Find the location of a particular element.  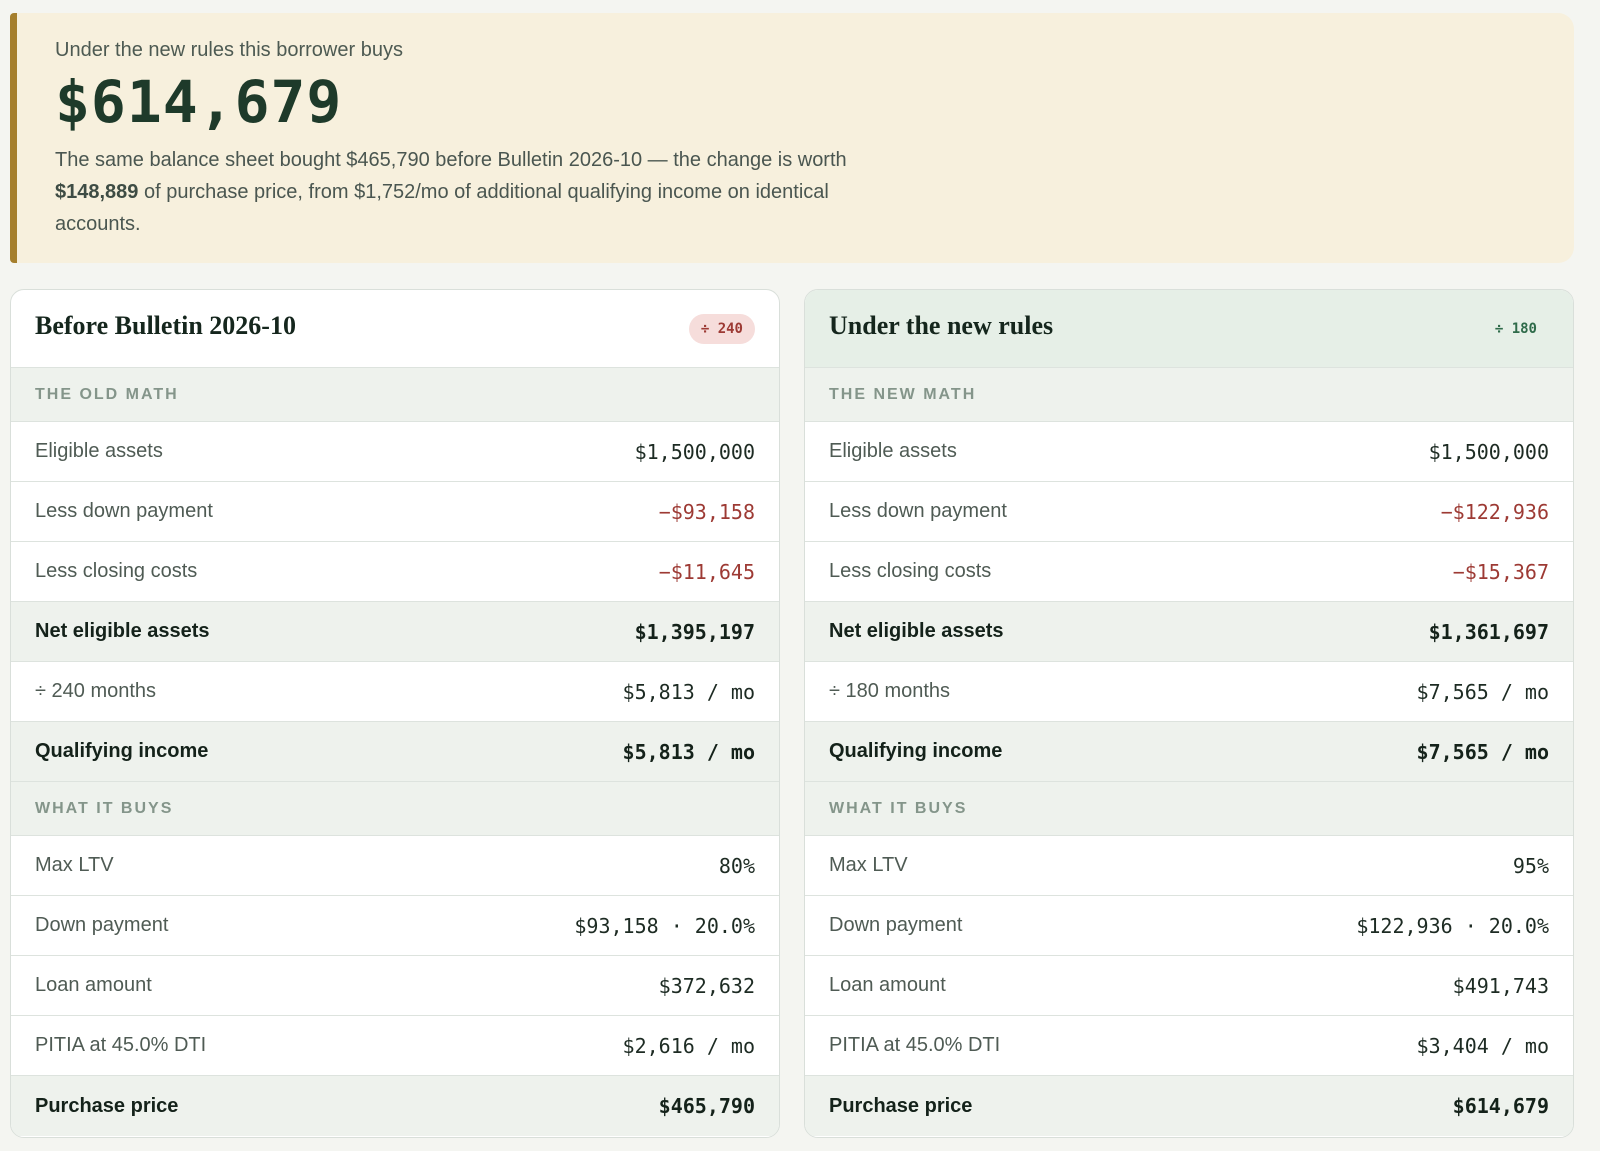

before-row-max-ltv: Max LTV 80% is located at coordinates (395, 866).